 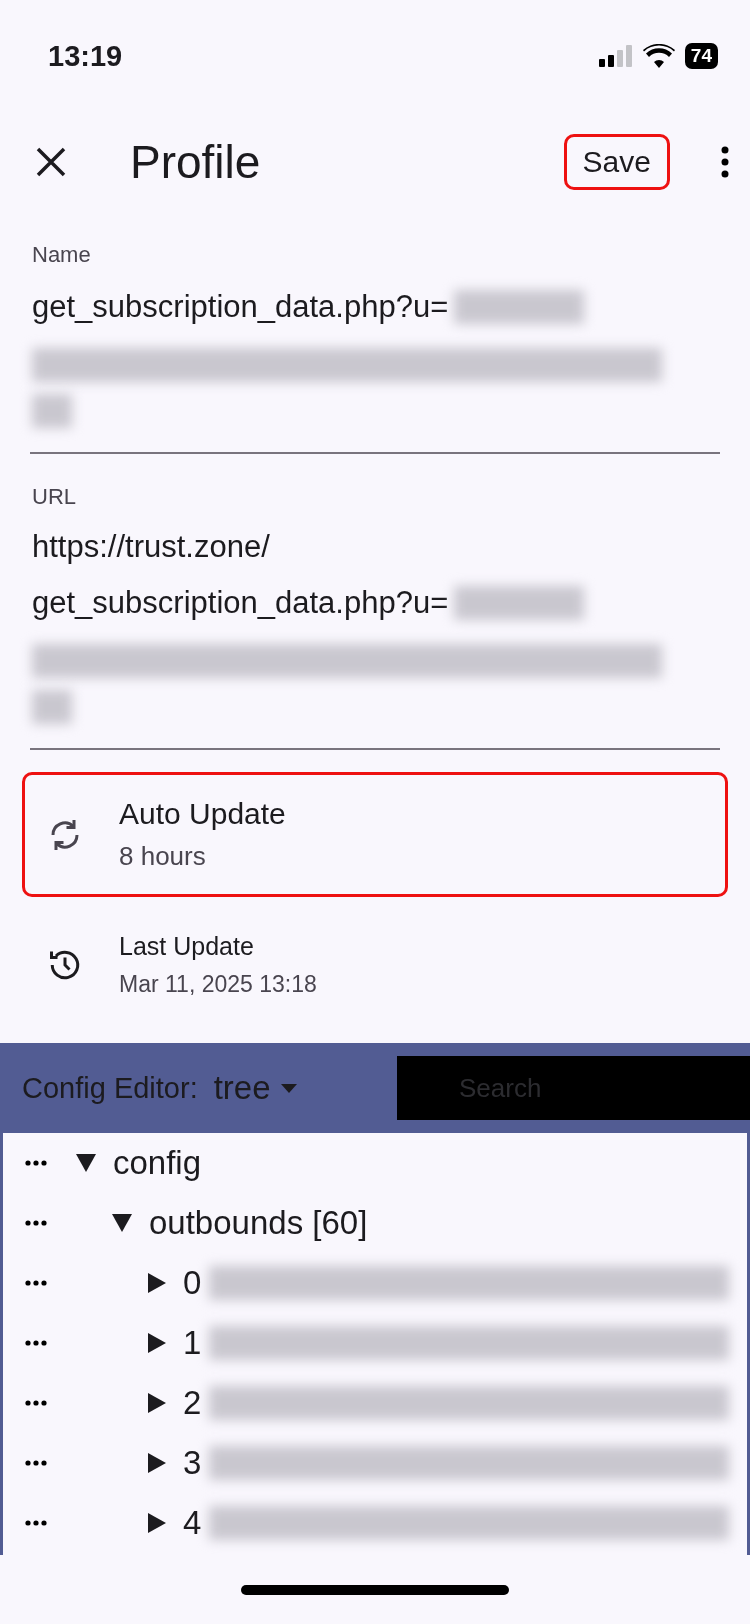 I want to click on setting-tile: Last Update Mar 11, 2025 13:18, so click(x=375, y=965).